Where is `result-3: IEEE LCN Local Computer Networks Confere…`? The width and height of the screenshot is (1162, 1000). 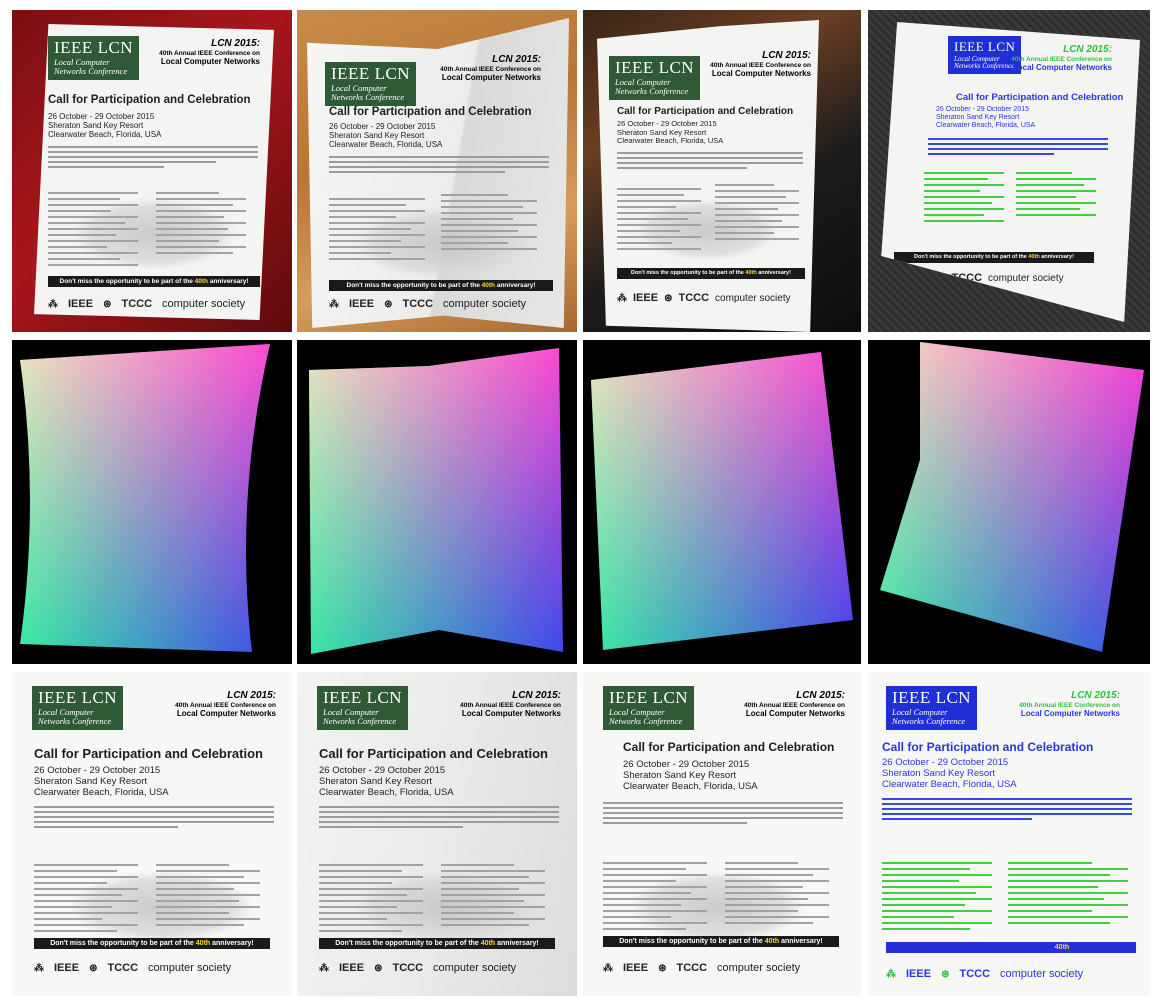 result-3: IEEE LCN Local Computer Networks Confere… is located at coordinates (722, 834).